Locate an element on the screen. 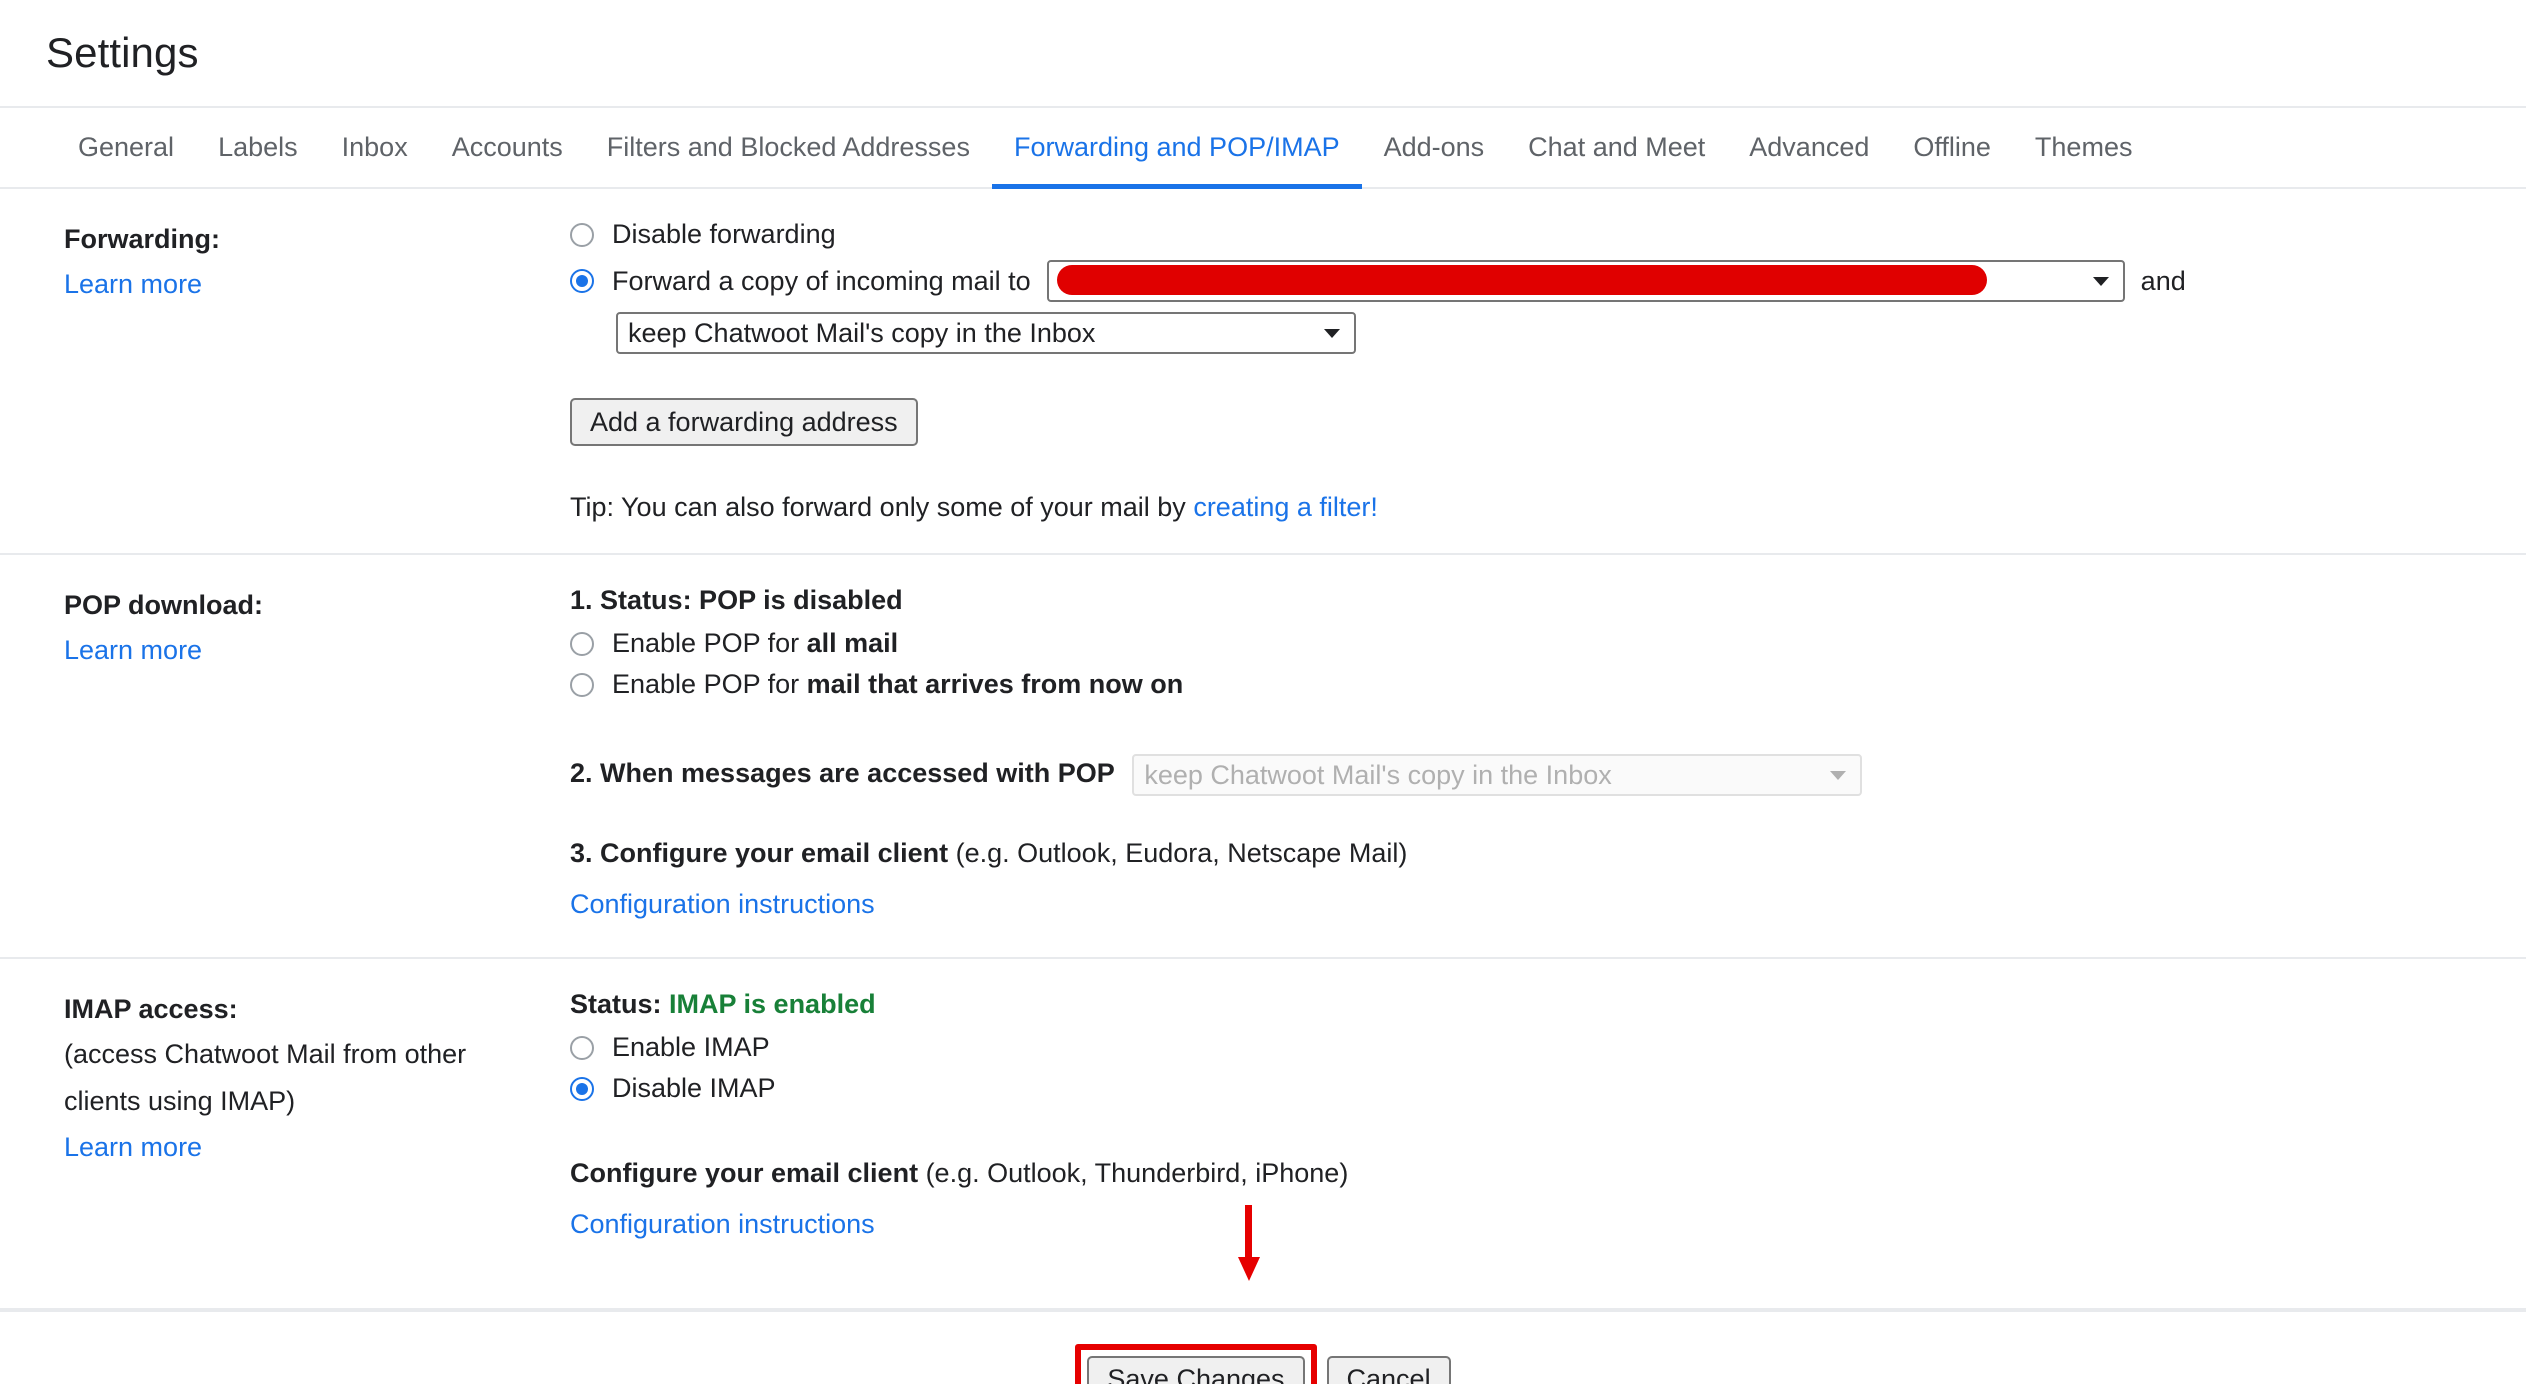 The height and width of the screenshot is (1384, 2526). pop-status-number: 1. is located at coordinates (581, 600).